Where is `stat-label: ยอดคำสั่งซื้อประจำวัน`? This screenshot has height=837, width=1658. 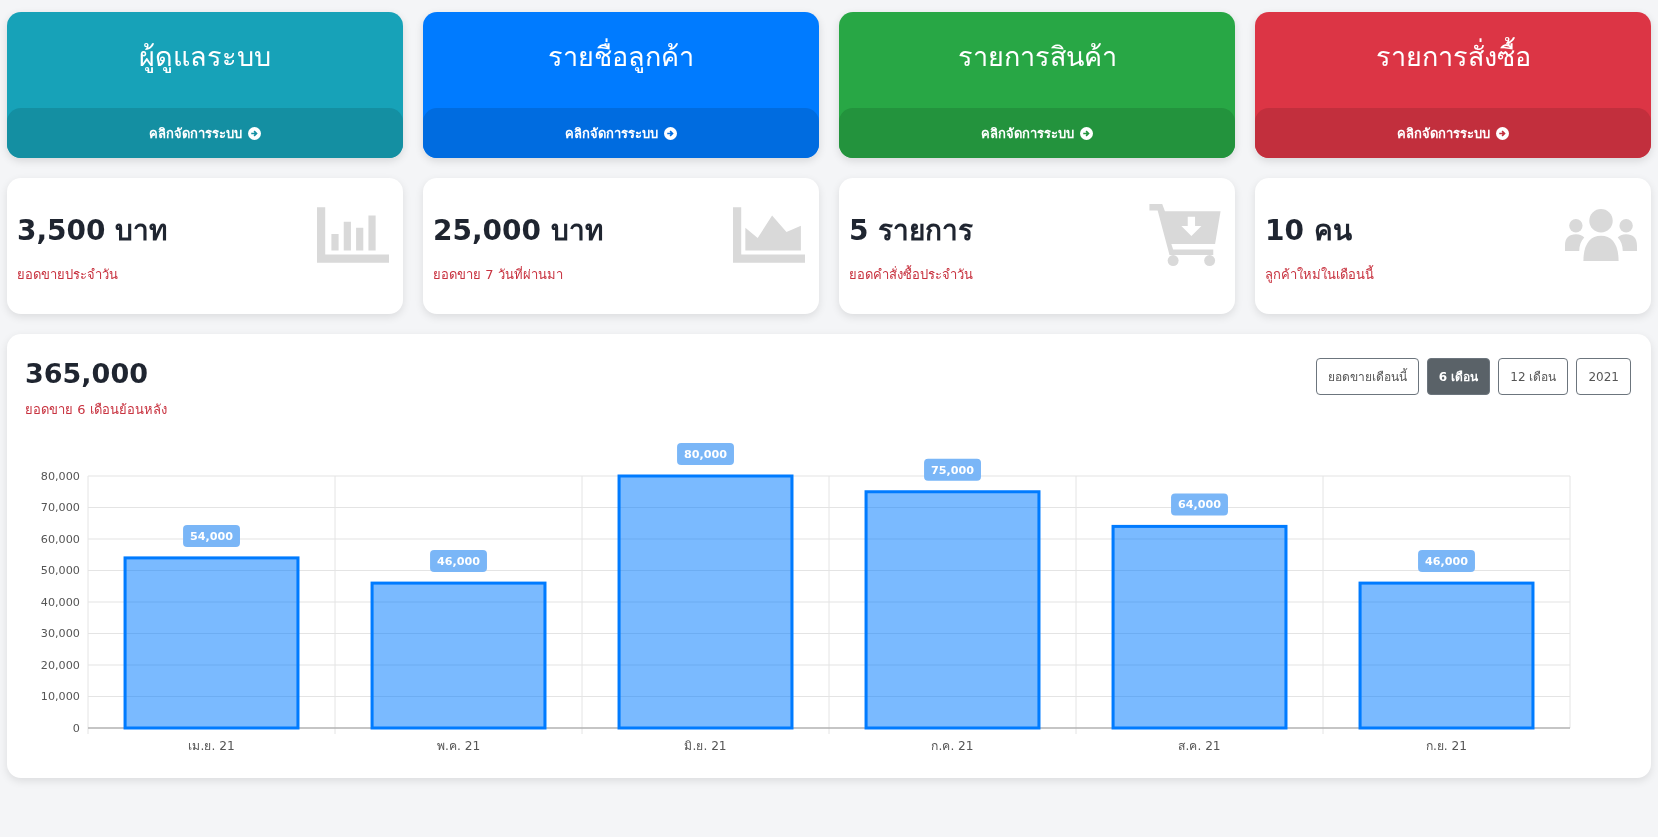 stat-label: ยอดคำสั่งซื้อประจำวัน is located at coordinates (911, 274).